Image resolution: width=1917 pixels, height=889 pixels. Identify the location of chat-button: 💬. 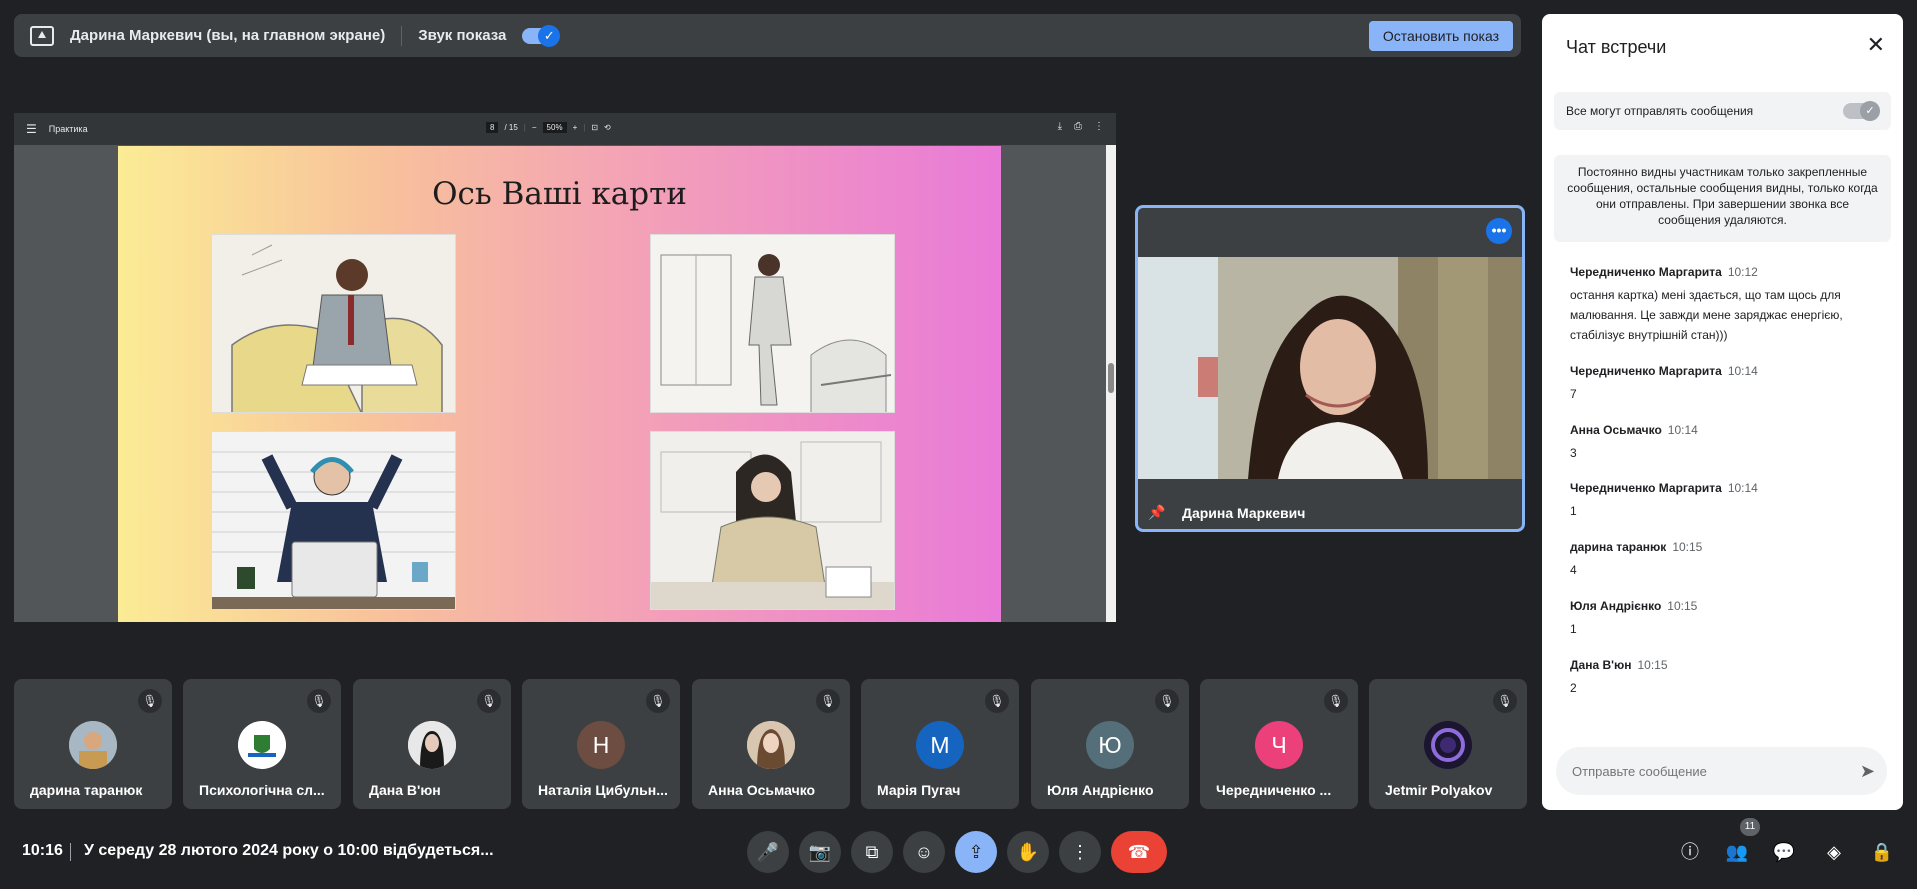
(1784, 852).